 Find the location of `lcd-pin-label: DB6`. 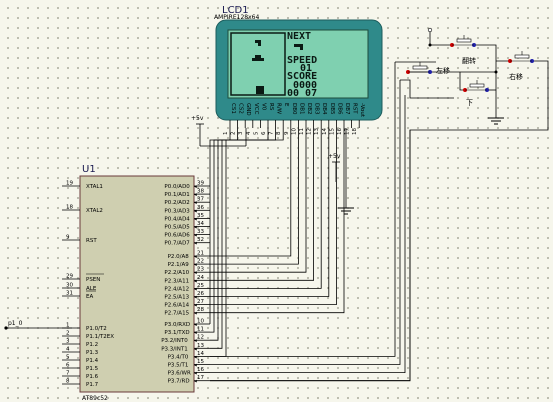

lcd-pin-label: DB6 is located at coordinates (339, 109).